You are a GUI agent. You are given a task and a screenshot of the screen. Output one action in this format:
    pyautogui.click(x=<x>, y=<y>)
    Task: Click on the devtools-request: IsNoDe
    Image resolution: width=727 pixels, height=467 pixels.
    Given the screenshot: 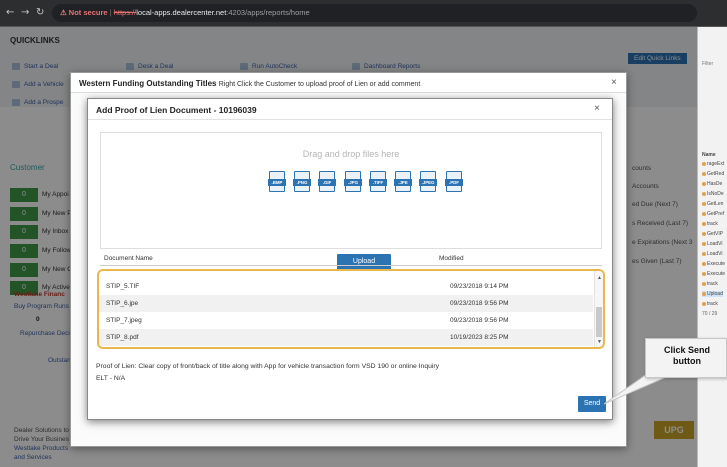 What is the action you would take?
    pyautogui.click(x=713, y=194)
    